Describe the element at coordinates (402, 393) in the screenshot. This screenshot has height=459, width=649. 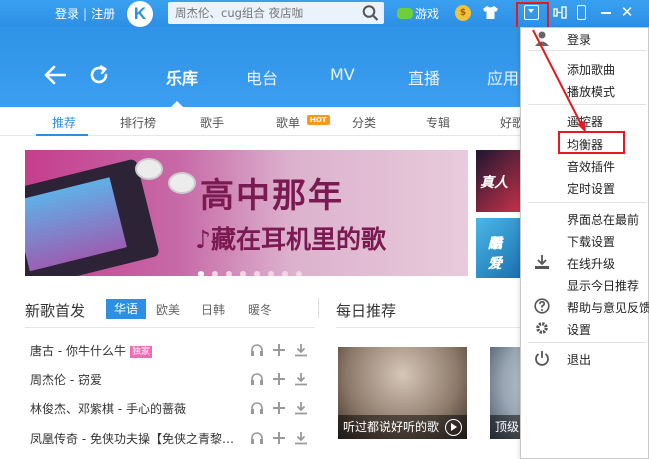
I see `daily-pick-card: 听过都说好听的歌` at that location.